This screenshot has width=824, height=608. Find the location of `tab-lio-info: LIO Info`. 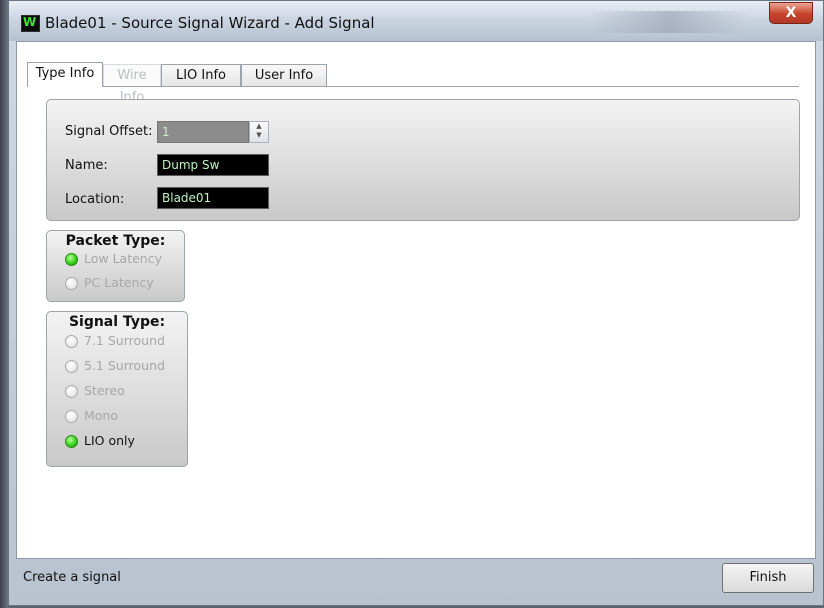

tab-lio-info: LIO Info is located at coordinates (201, 75).